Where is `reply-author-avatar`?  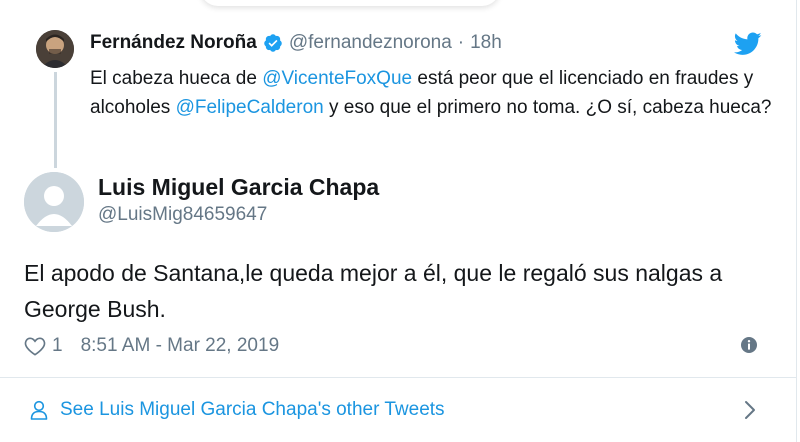 reply-author-avatar is located at coordinates (54, 202).